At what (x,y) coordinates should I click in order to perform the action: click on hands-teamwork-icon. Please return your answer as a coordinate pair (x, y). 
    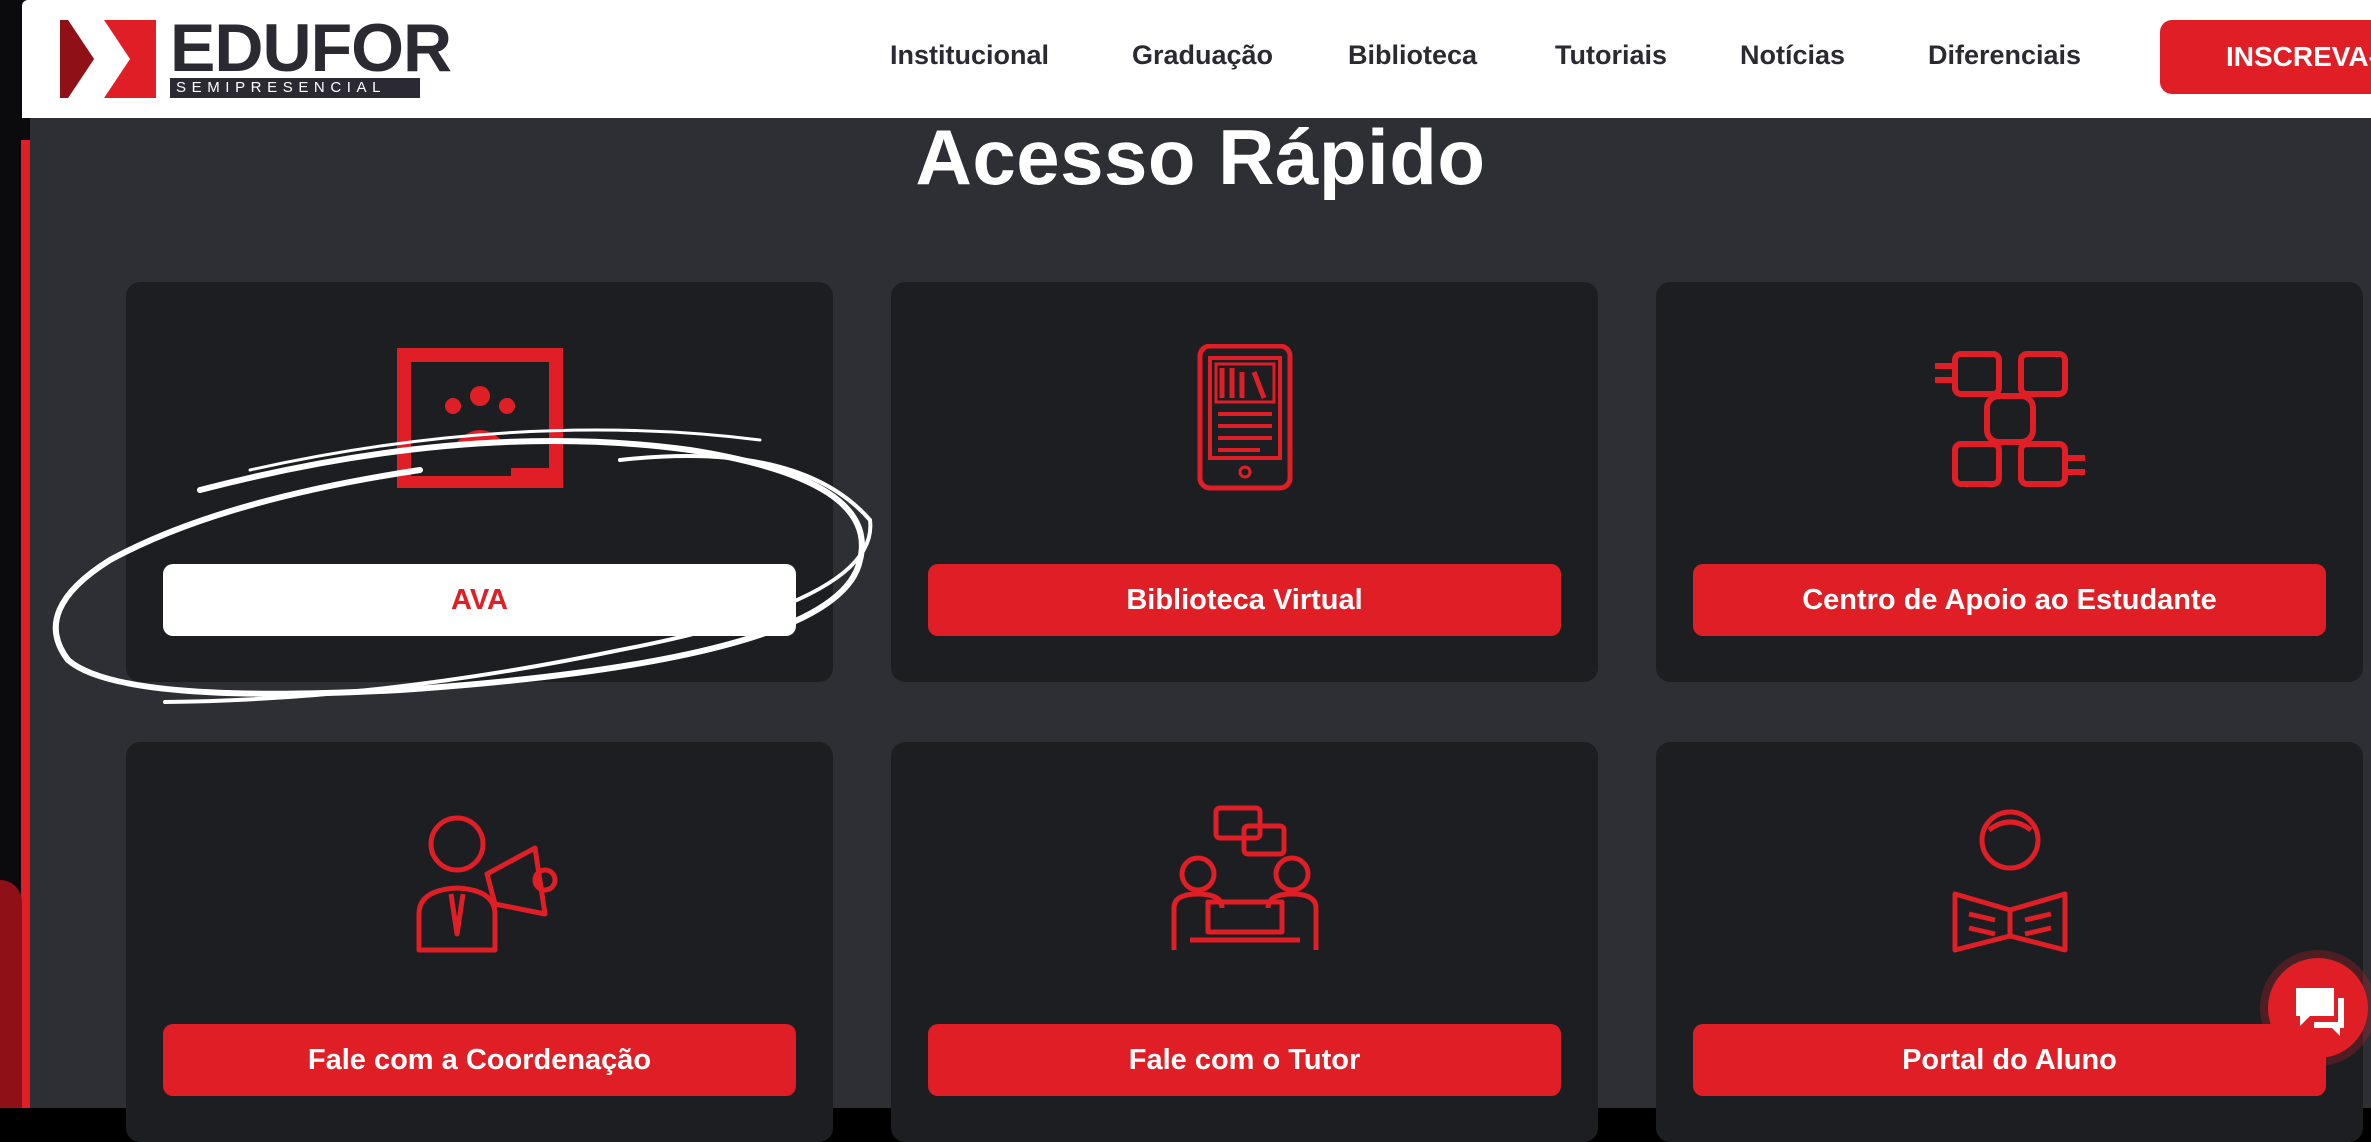
    Looking at the image, I should click on (2009, 419).